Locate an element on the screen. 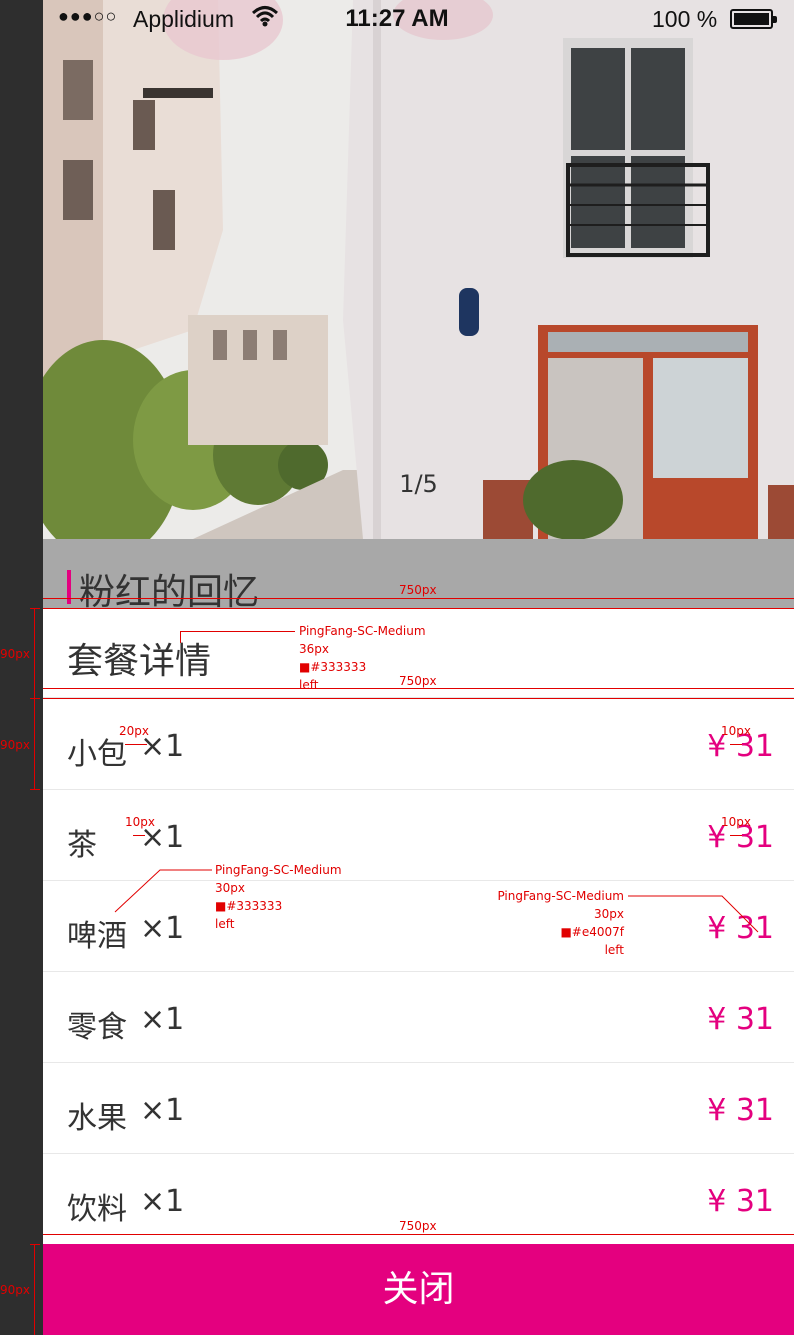 The height and width of the screenshot is (1335, 794). annotation-width: 750px is located at coordinates (418, 1226).